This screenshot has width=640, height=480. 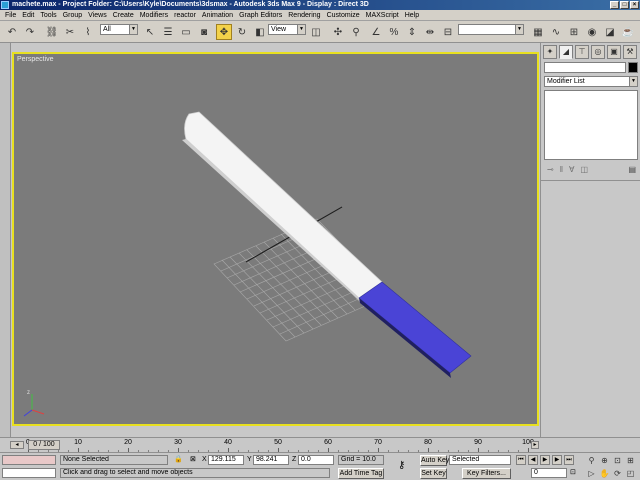 What do you see at coordinates (480, 460) in the screenshot?
I see `key-mode-dropdown: Selected` at bounding box center [480, 460].